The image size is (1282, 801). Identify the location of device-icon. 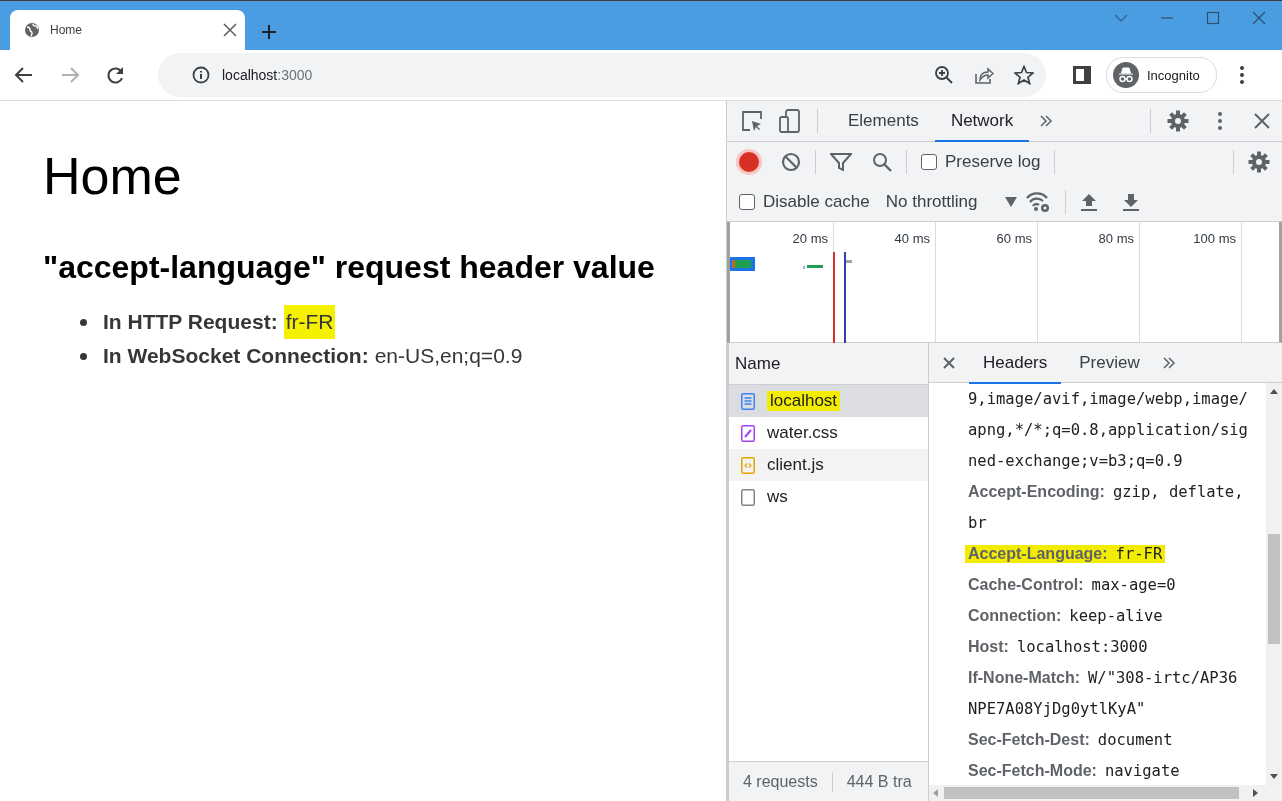
(790, 121).